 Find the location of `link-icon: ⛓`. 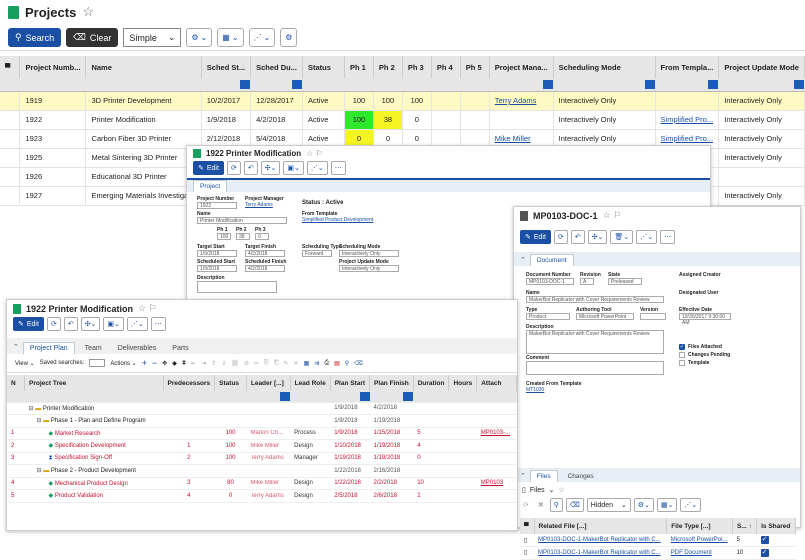

link-icon: ⛓ is located at coordinates (235, 363).